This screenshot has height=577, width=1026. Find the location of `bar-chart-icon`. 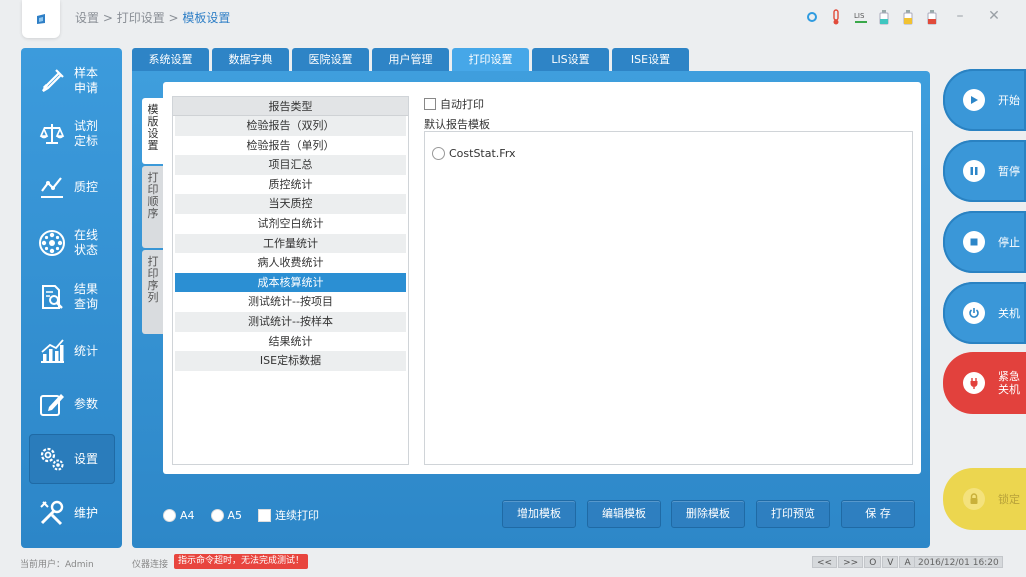

bar-chart-icon is located at coordinates (52, 351).